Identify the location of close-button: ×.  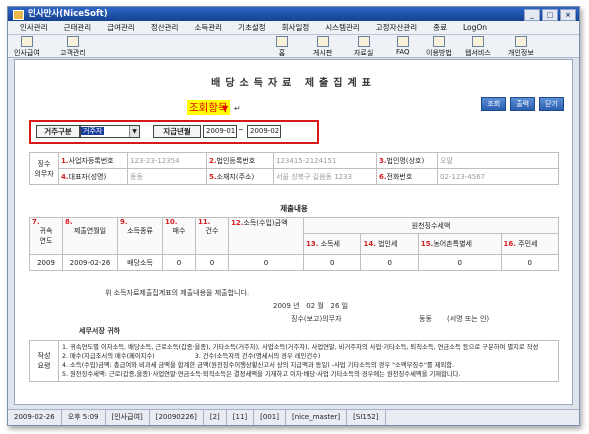
(568, 15).